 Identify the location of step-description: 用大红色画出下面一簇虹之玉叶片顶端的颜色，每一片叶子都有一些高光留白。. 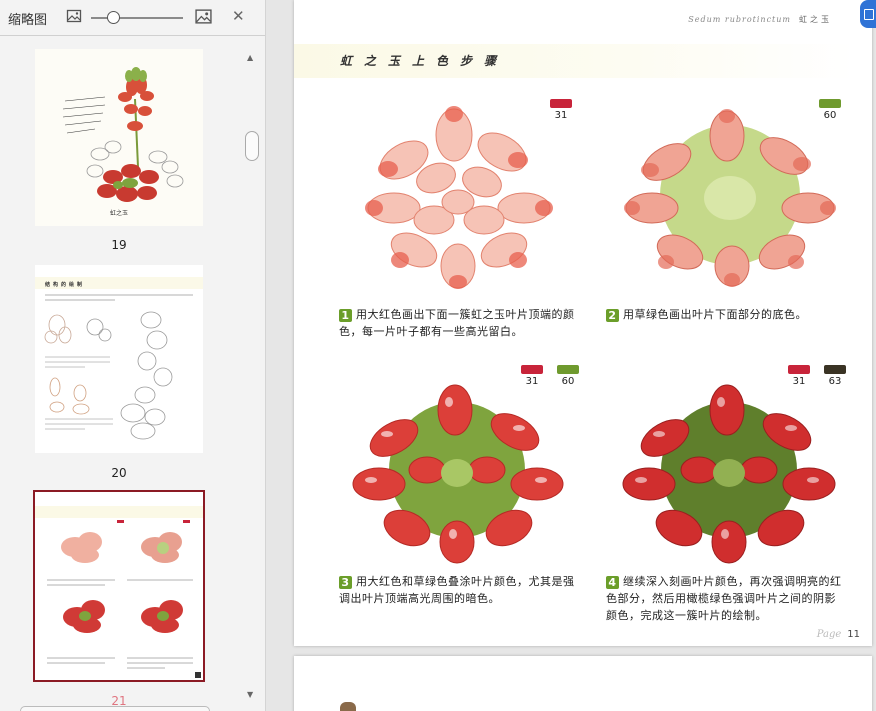
(457, 323).